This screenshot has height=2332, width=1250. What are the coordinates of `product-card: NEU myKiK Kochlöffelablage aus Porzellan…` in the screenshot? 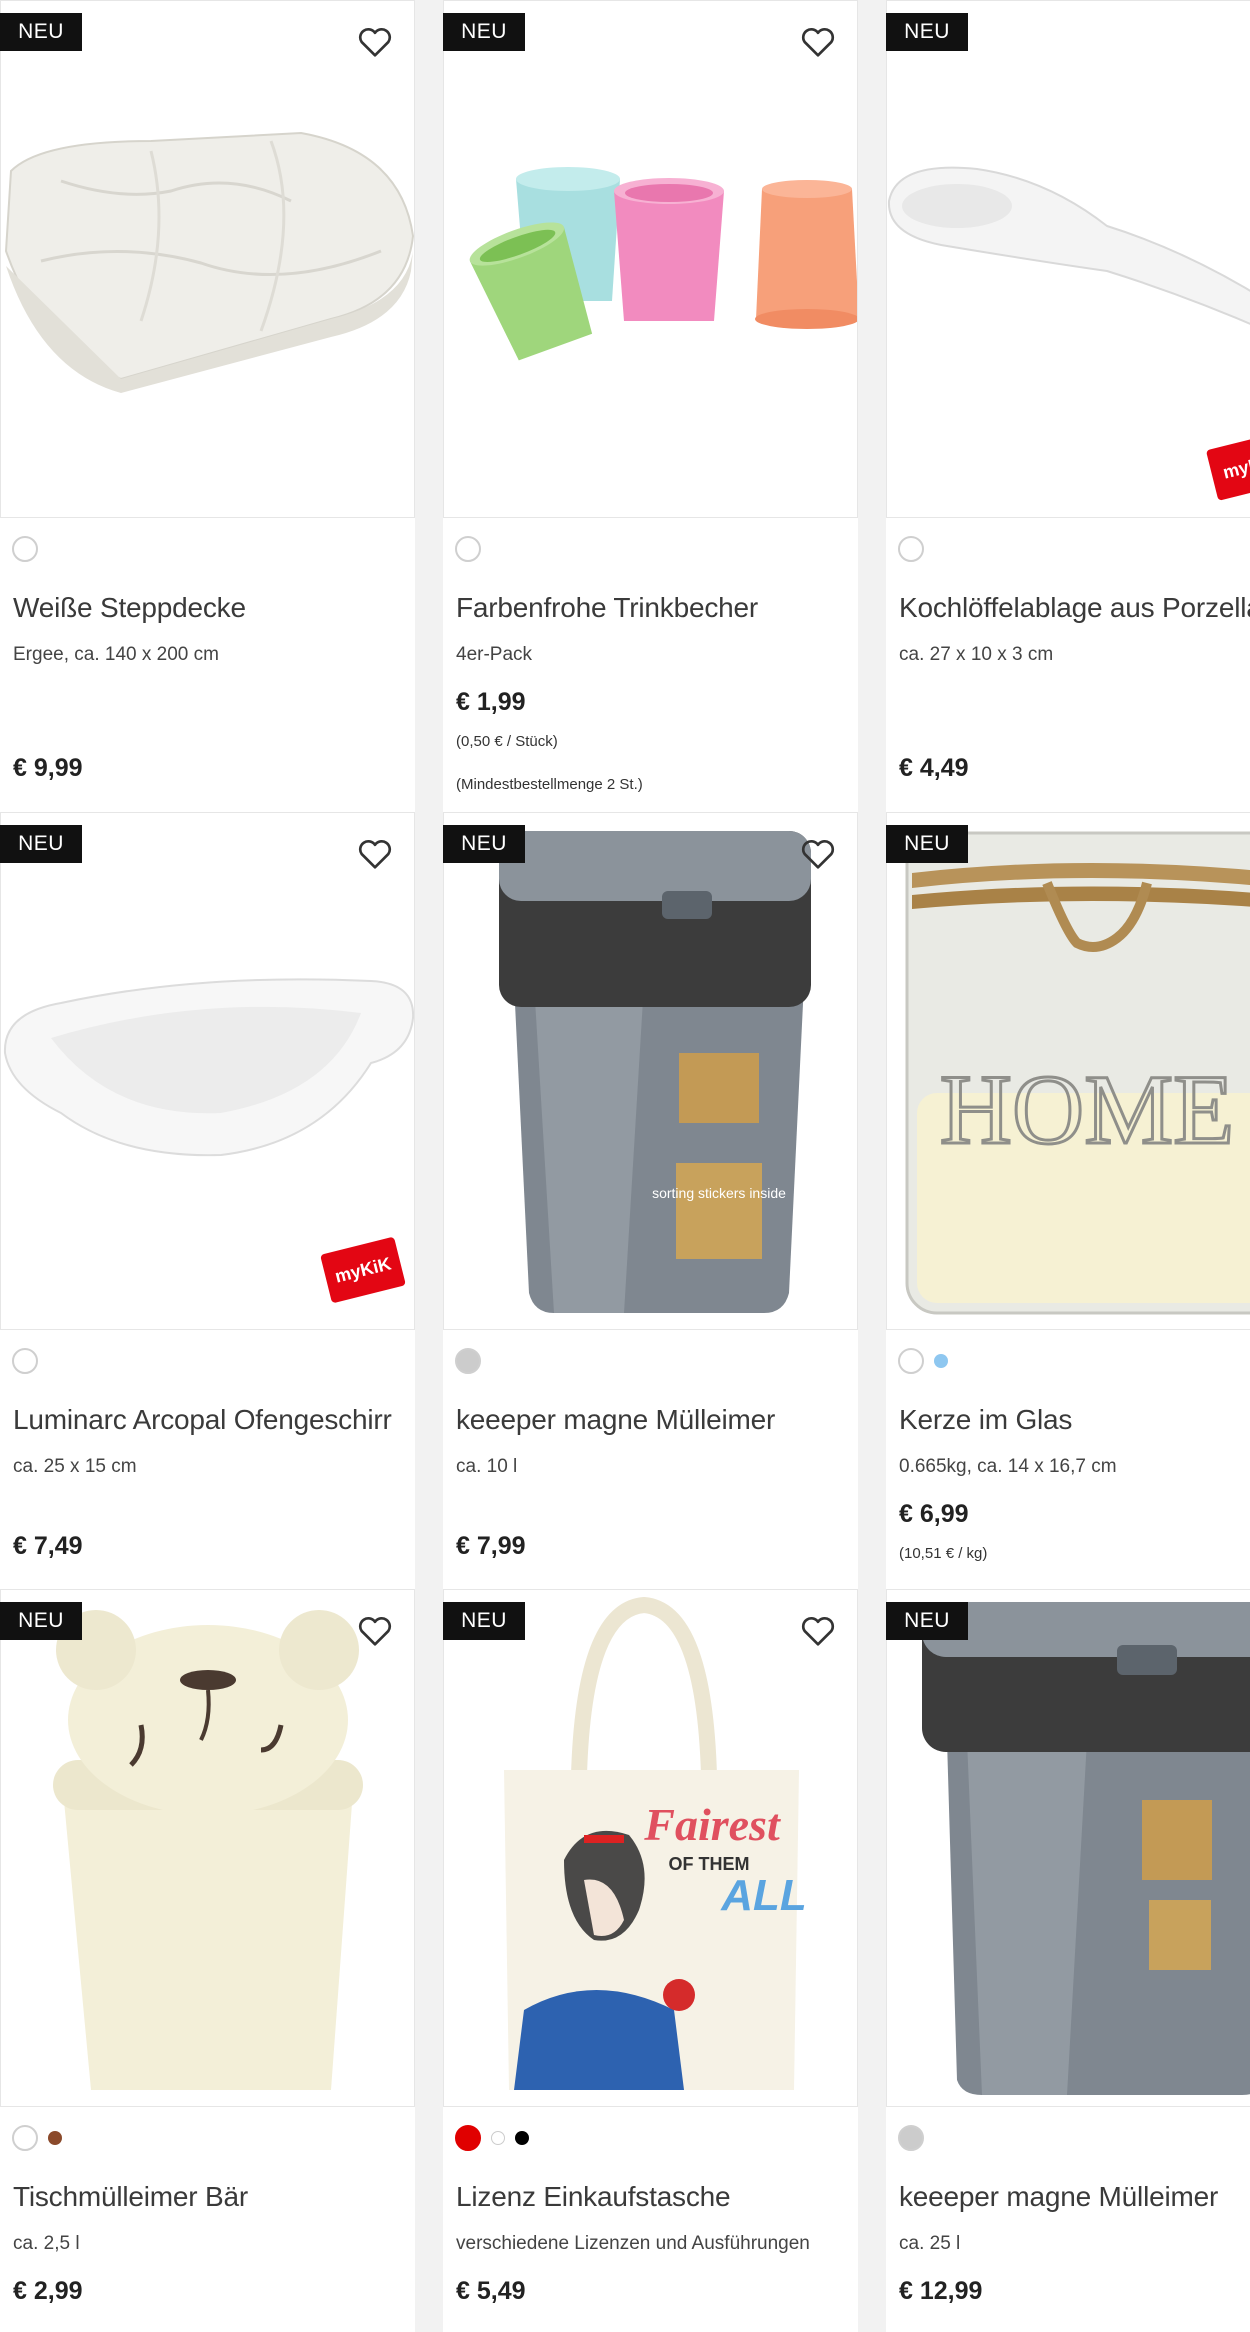 It's located at (1068, 406).